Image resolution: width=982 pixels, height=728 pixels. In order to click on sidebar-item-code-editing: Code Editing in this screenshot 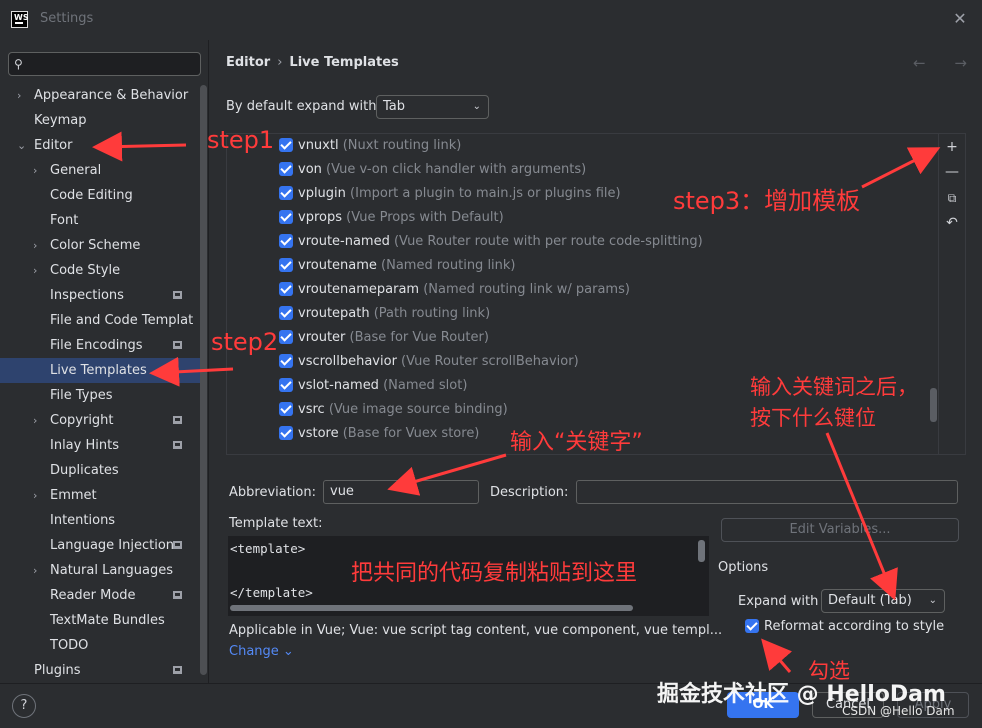, I will do `click(100, 195)`.